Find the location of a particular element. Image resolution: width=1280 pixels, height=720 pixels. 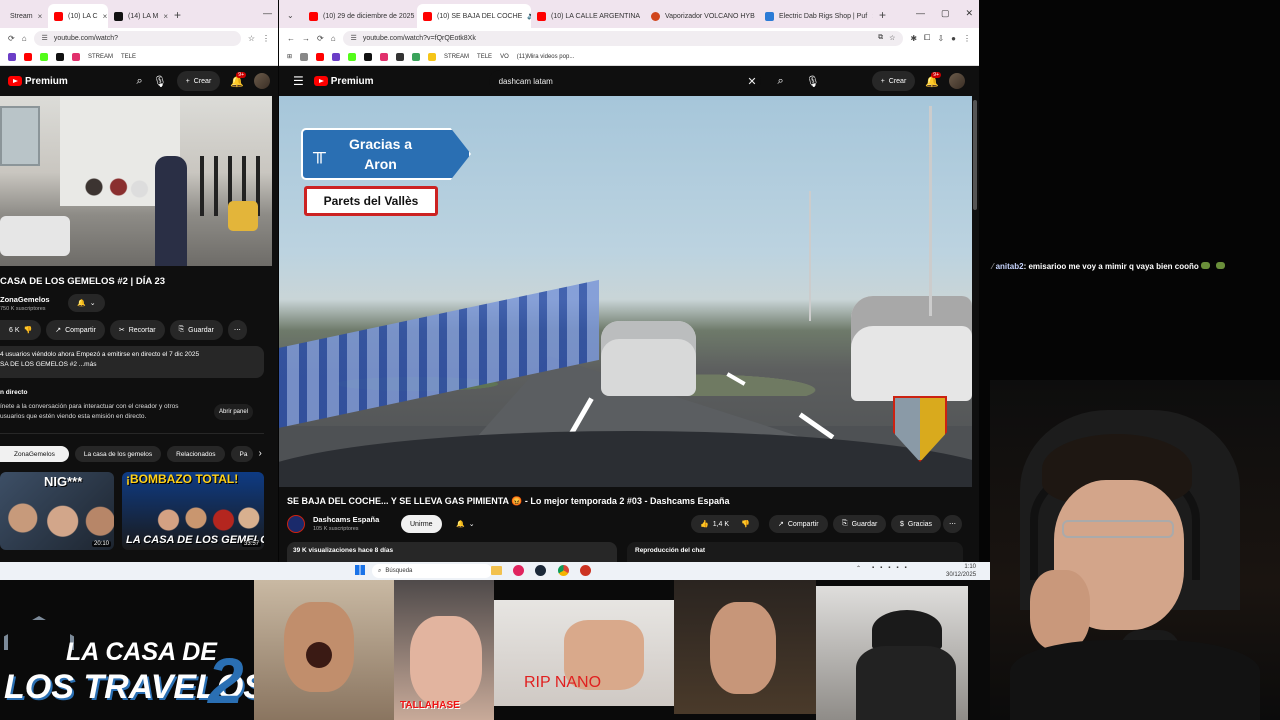

video-scrollbar is located at coordinates (975, 155).